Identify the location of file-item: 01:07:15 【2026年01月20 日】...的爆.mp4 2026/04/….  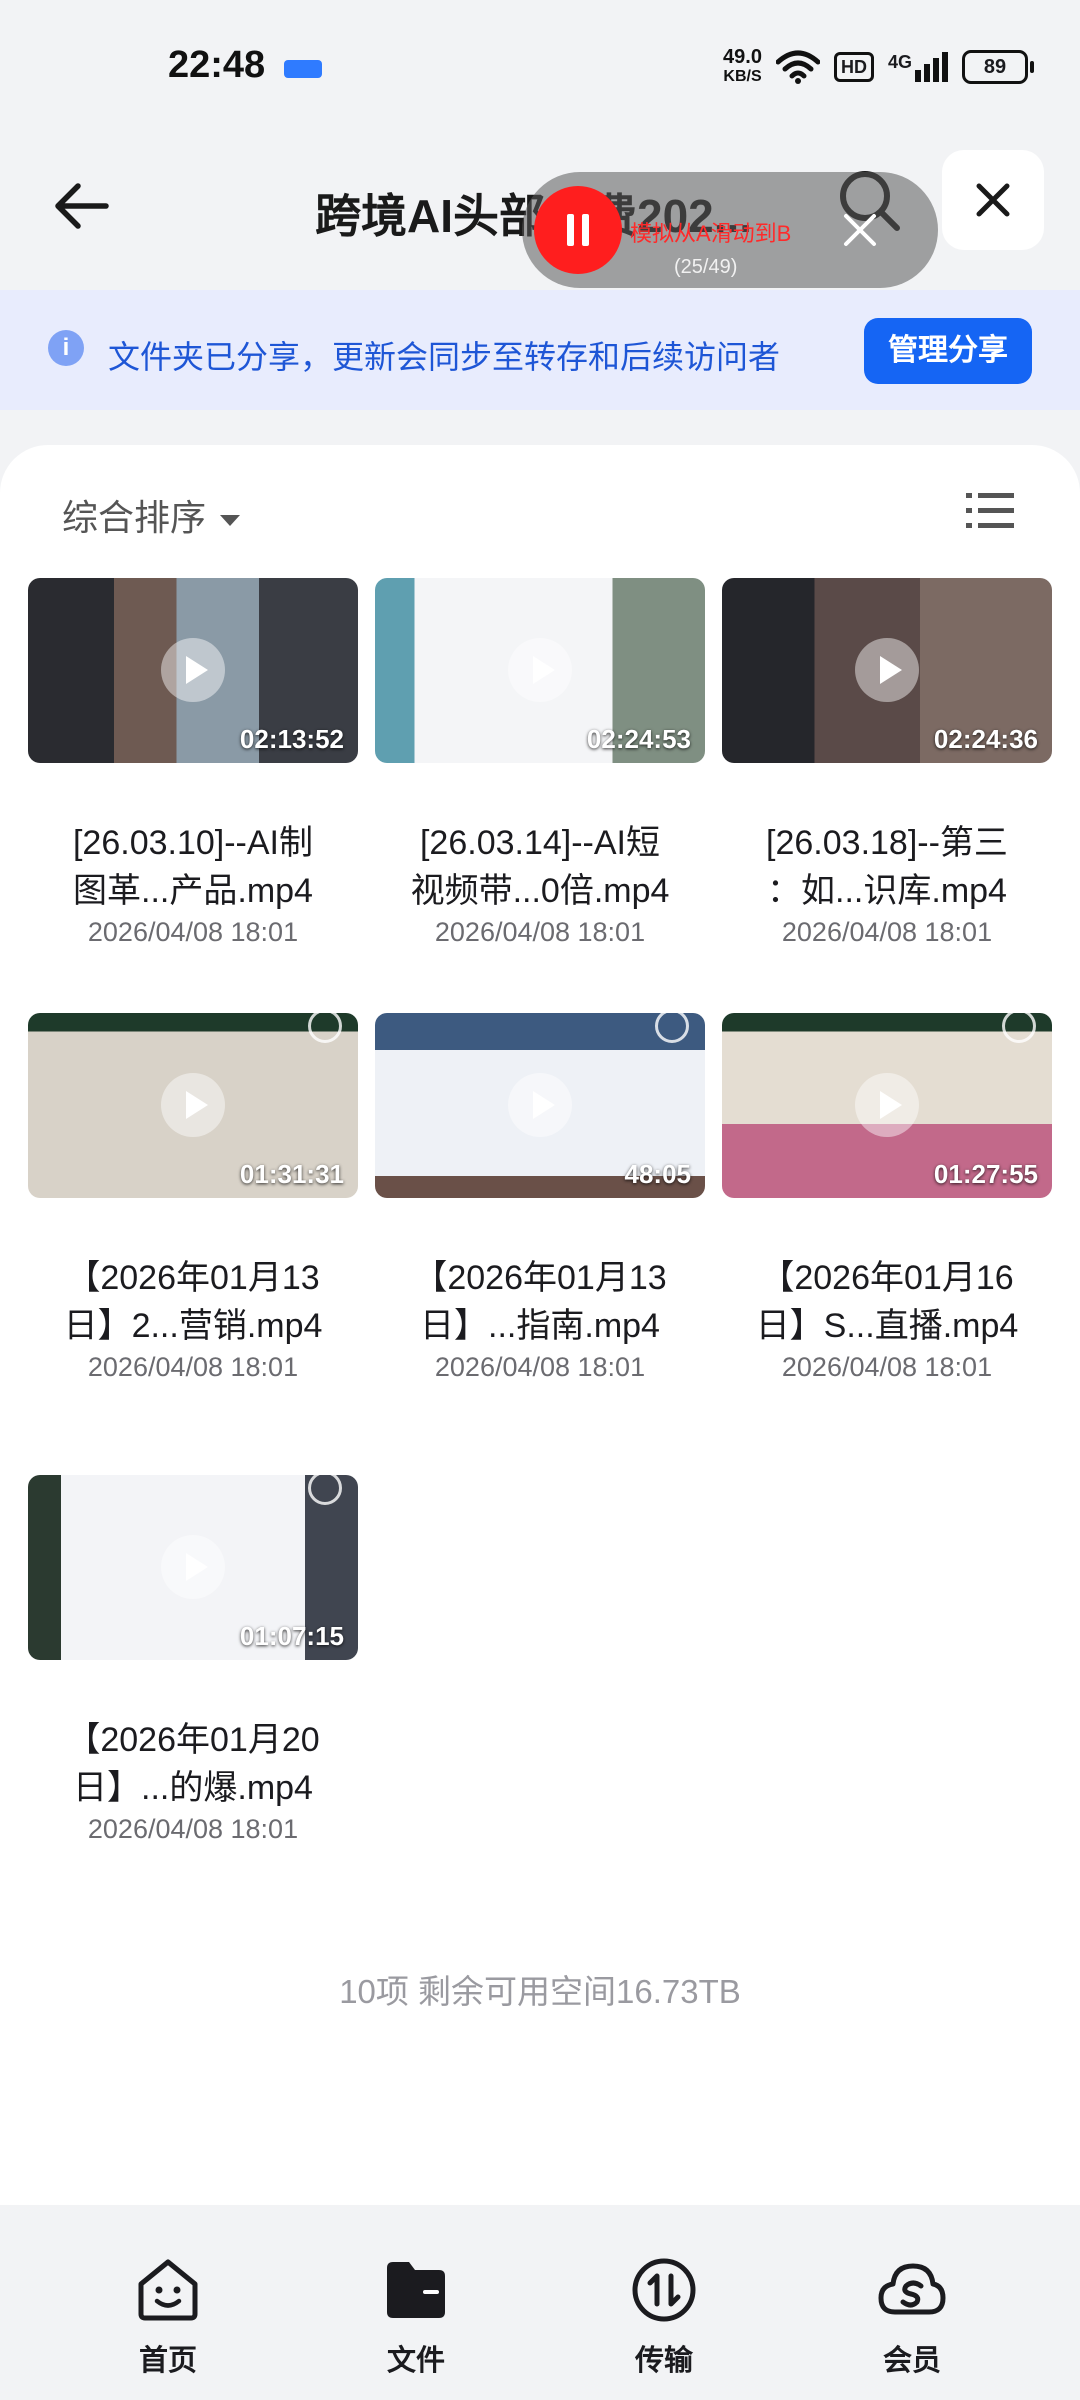
(193, 1660).